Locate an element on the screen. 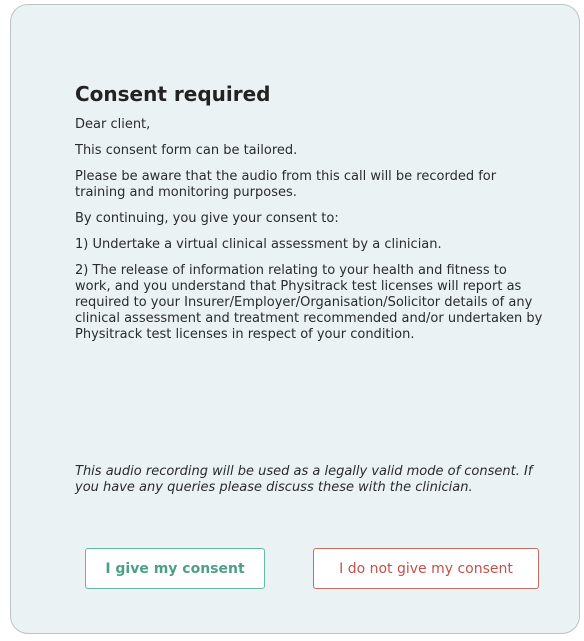 This screenshot has height=641, width=584. give-consent-button: I give my consent is located at coordinates (175, 568).